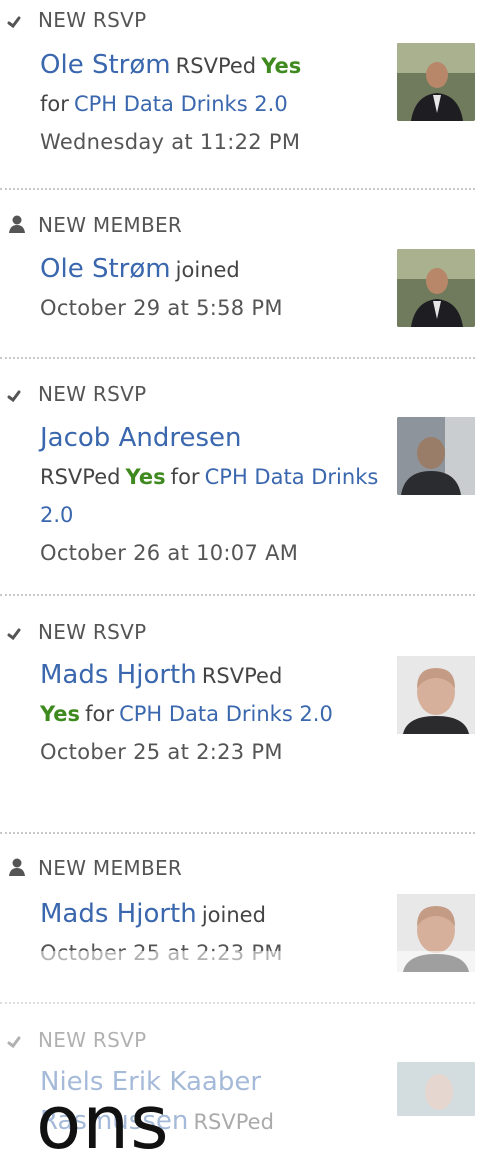 This screenshot has width=479, height=1166. Describe the element at coordinates (140, 438) in the screenshot. I see `member-name-link: Jacob Andresen` at that location.